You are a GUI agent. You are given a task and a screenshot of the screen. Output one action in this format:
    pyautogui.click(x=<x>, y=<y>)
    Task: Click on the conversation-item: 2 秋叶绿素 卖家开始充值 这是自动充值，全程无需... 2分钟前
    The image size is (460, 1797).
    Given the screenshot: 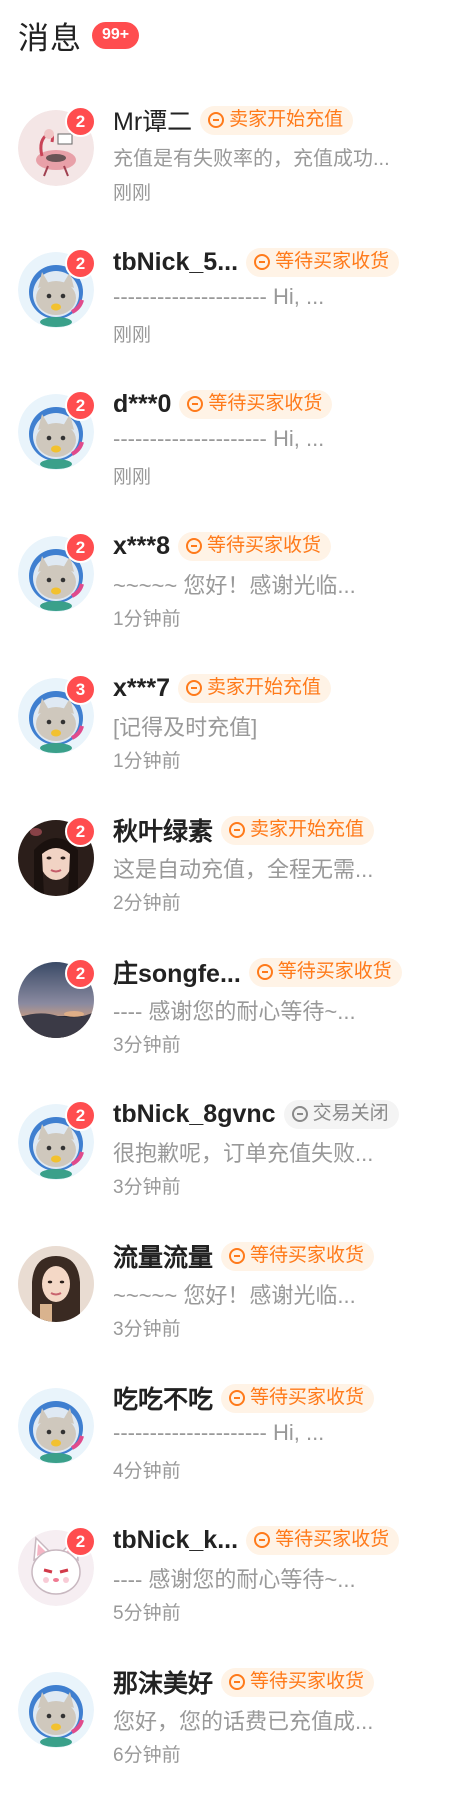 What is the action you would take?
    pyautogui.click(x=230, y=879)
    